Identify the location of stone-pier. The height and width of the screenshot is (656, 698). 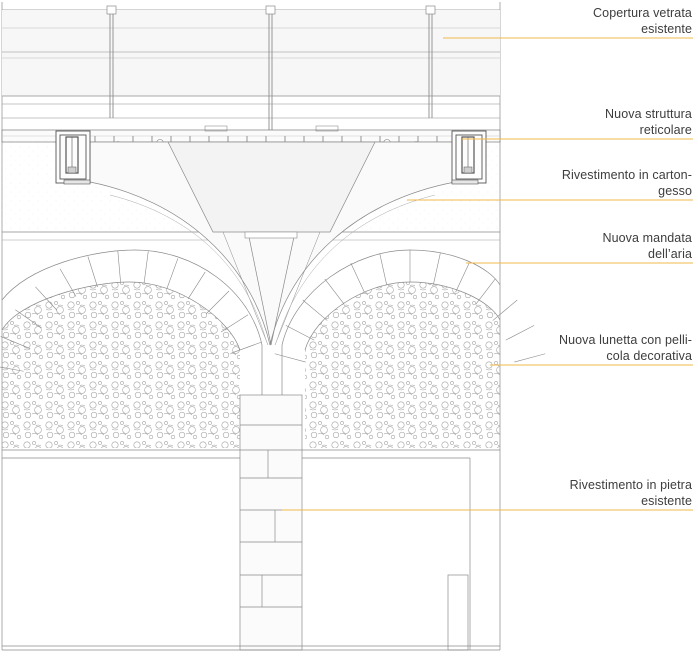
(271, 498).